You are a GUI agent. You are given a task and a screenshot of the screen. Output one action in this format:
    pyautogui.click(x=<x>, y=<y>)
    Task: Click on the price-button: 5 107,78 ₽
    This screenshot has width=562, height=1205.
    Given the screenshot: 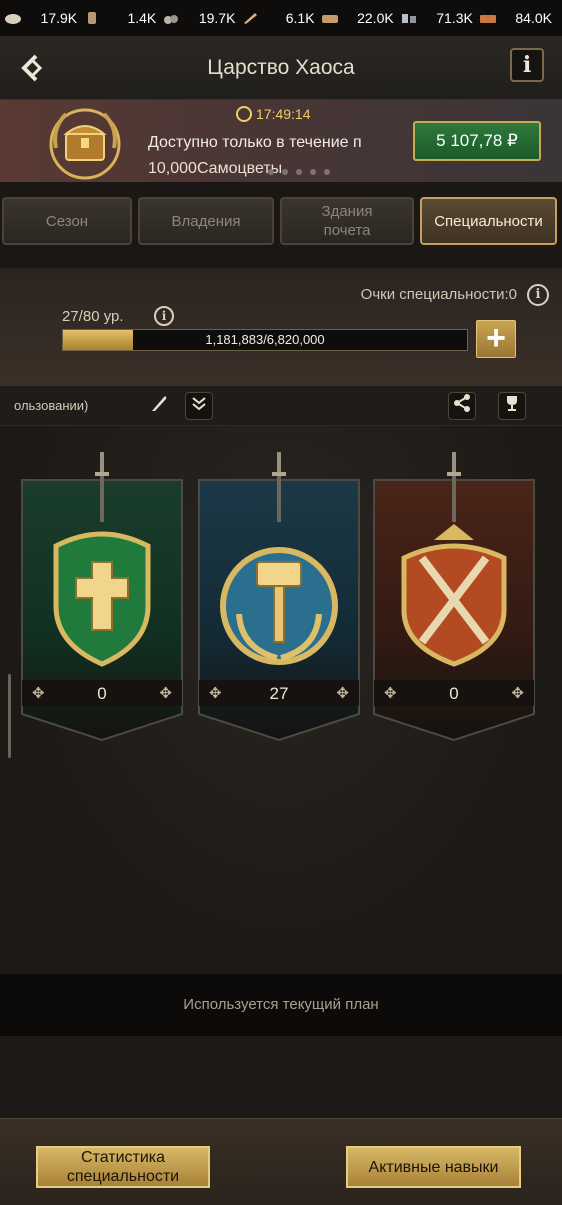 What is the action you would take?
    pyautogui.click(x=477, y=141)
    